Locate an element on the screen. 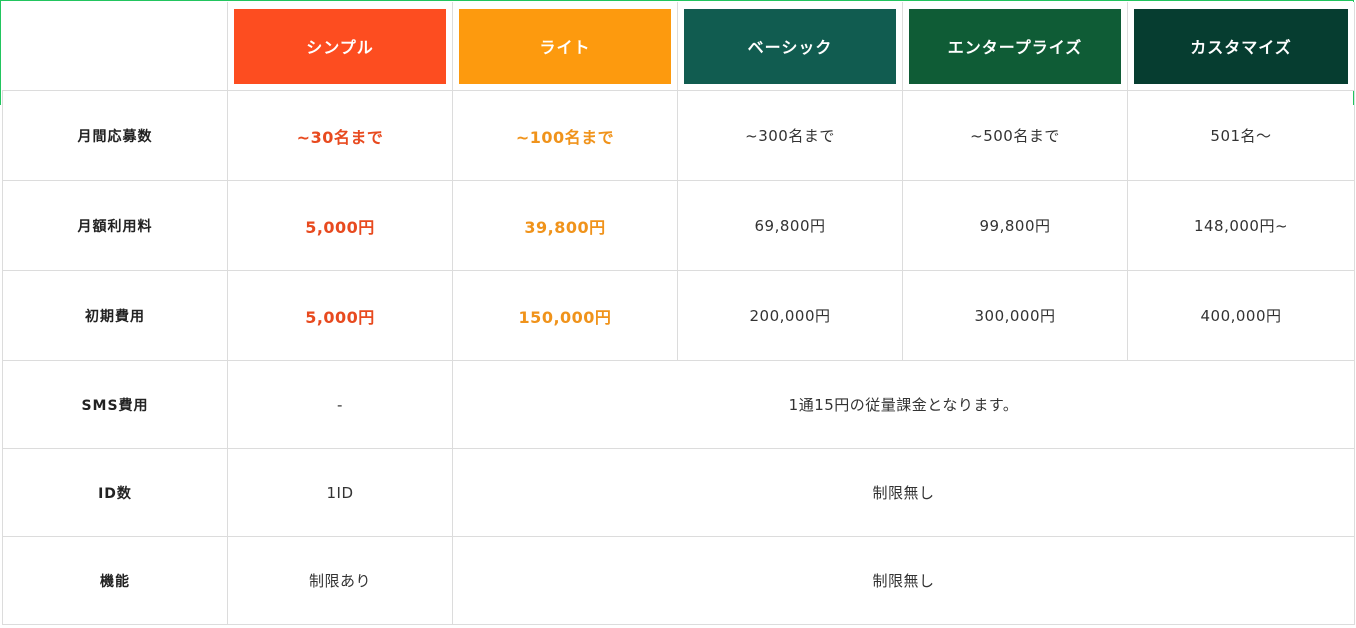  plan-light: ライト is located at coordinates (565, 46).